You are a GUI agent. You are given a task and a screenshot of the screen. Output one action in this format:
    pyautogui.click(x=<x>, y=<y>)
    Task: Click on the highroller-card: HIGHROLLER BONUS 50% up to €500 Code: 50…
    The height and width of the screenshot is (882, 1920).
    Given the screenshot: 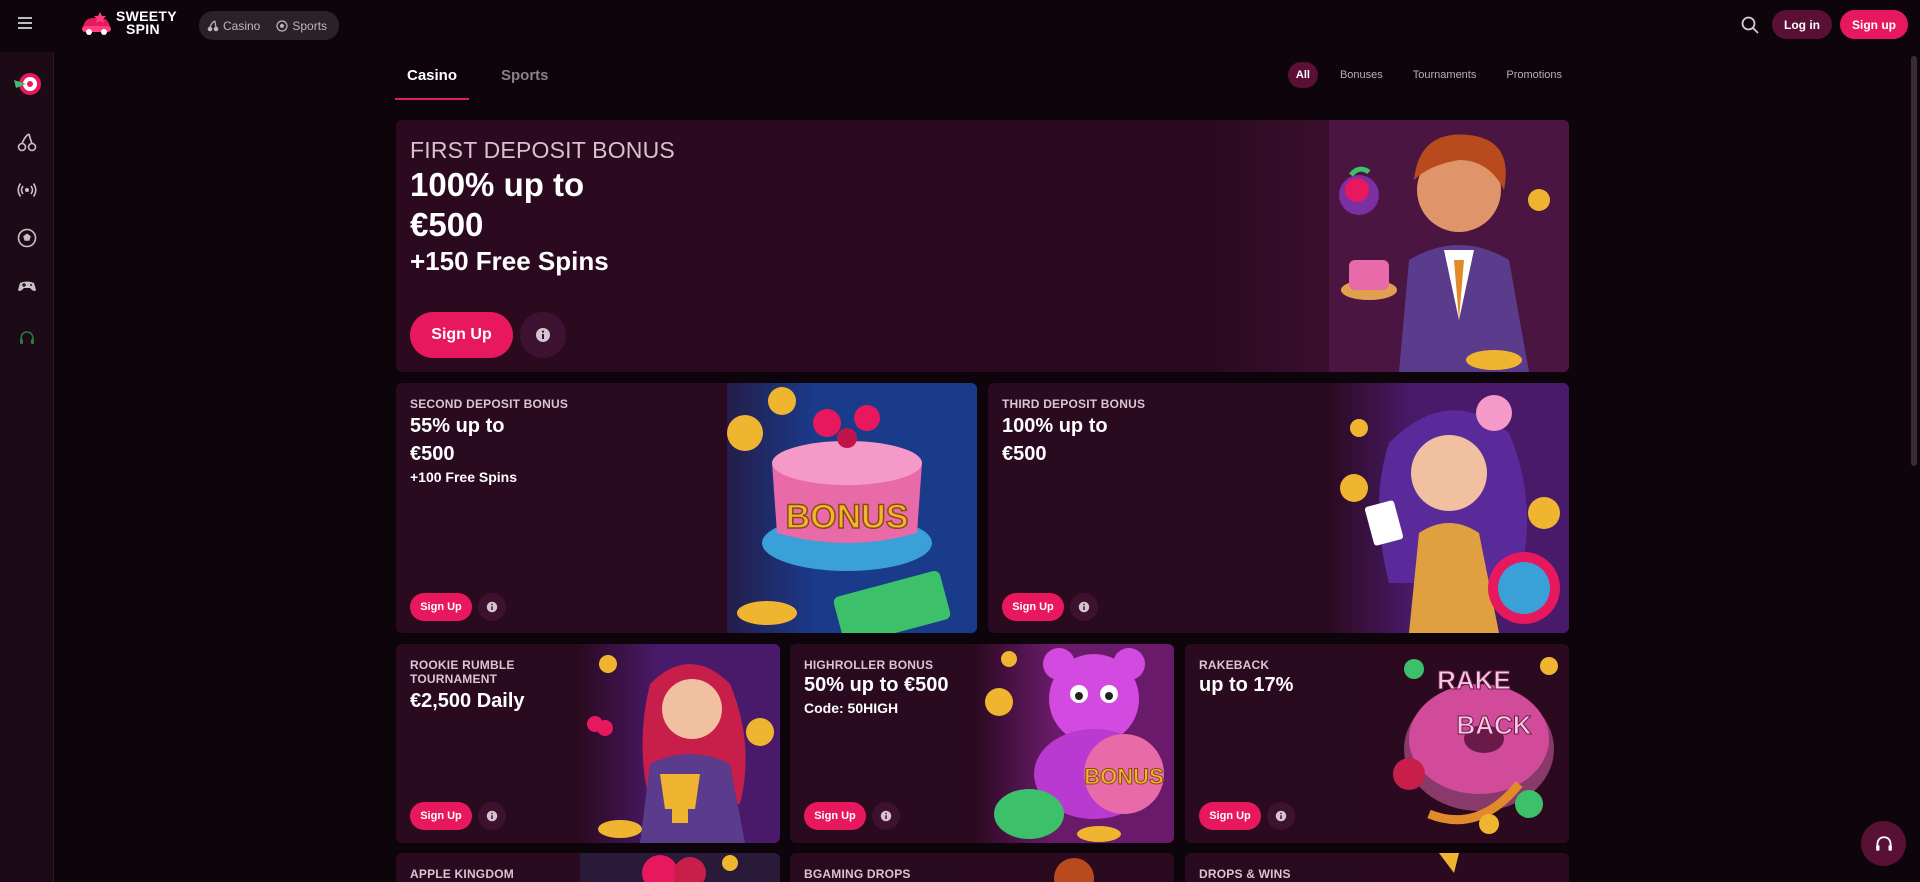 What is the action you would take?
    pyautogui.click(x=982, y=743)
    